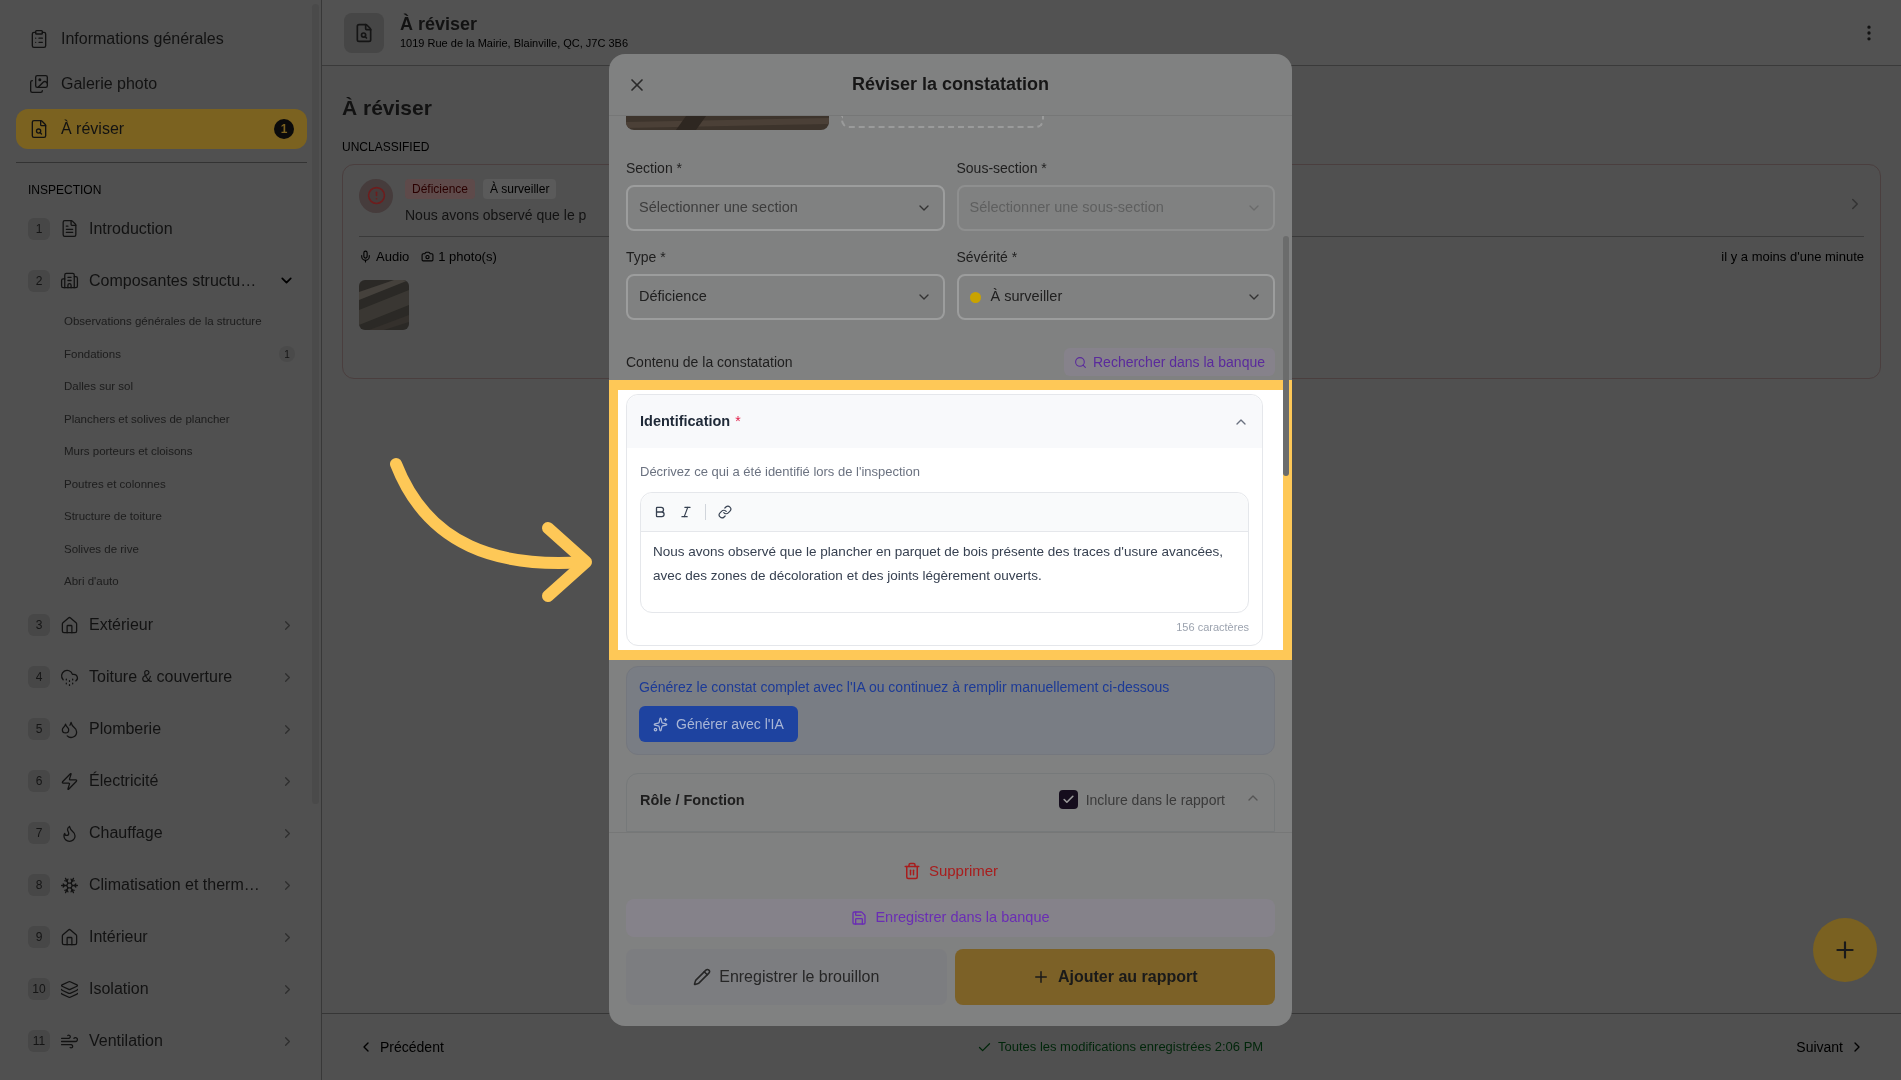  I want to click on select-field: À surveiller, so click(1115, 297).